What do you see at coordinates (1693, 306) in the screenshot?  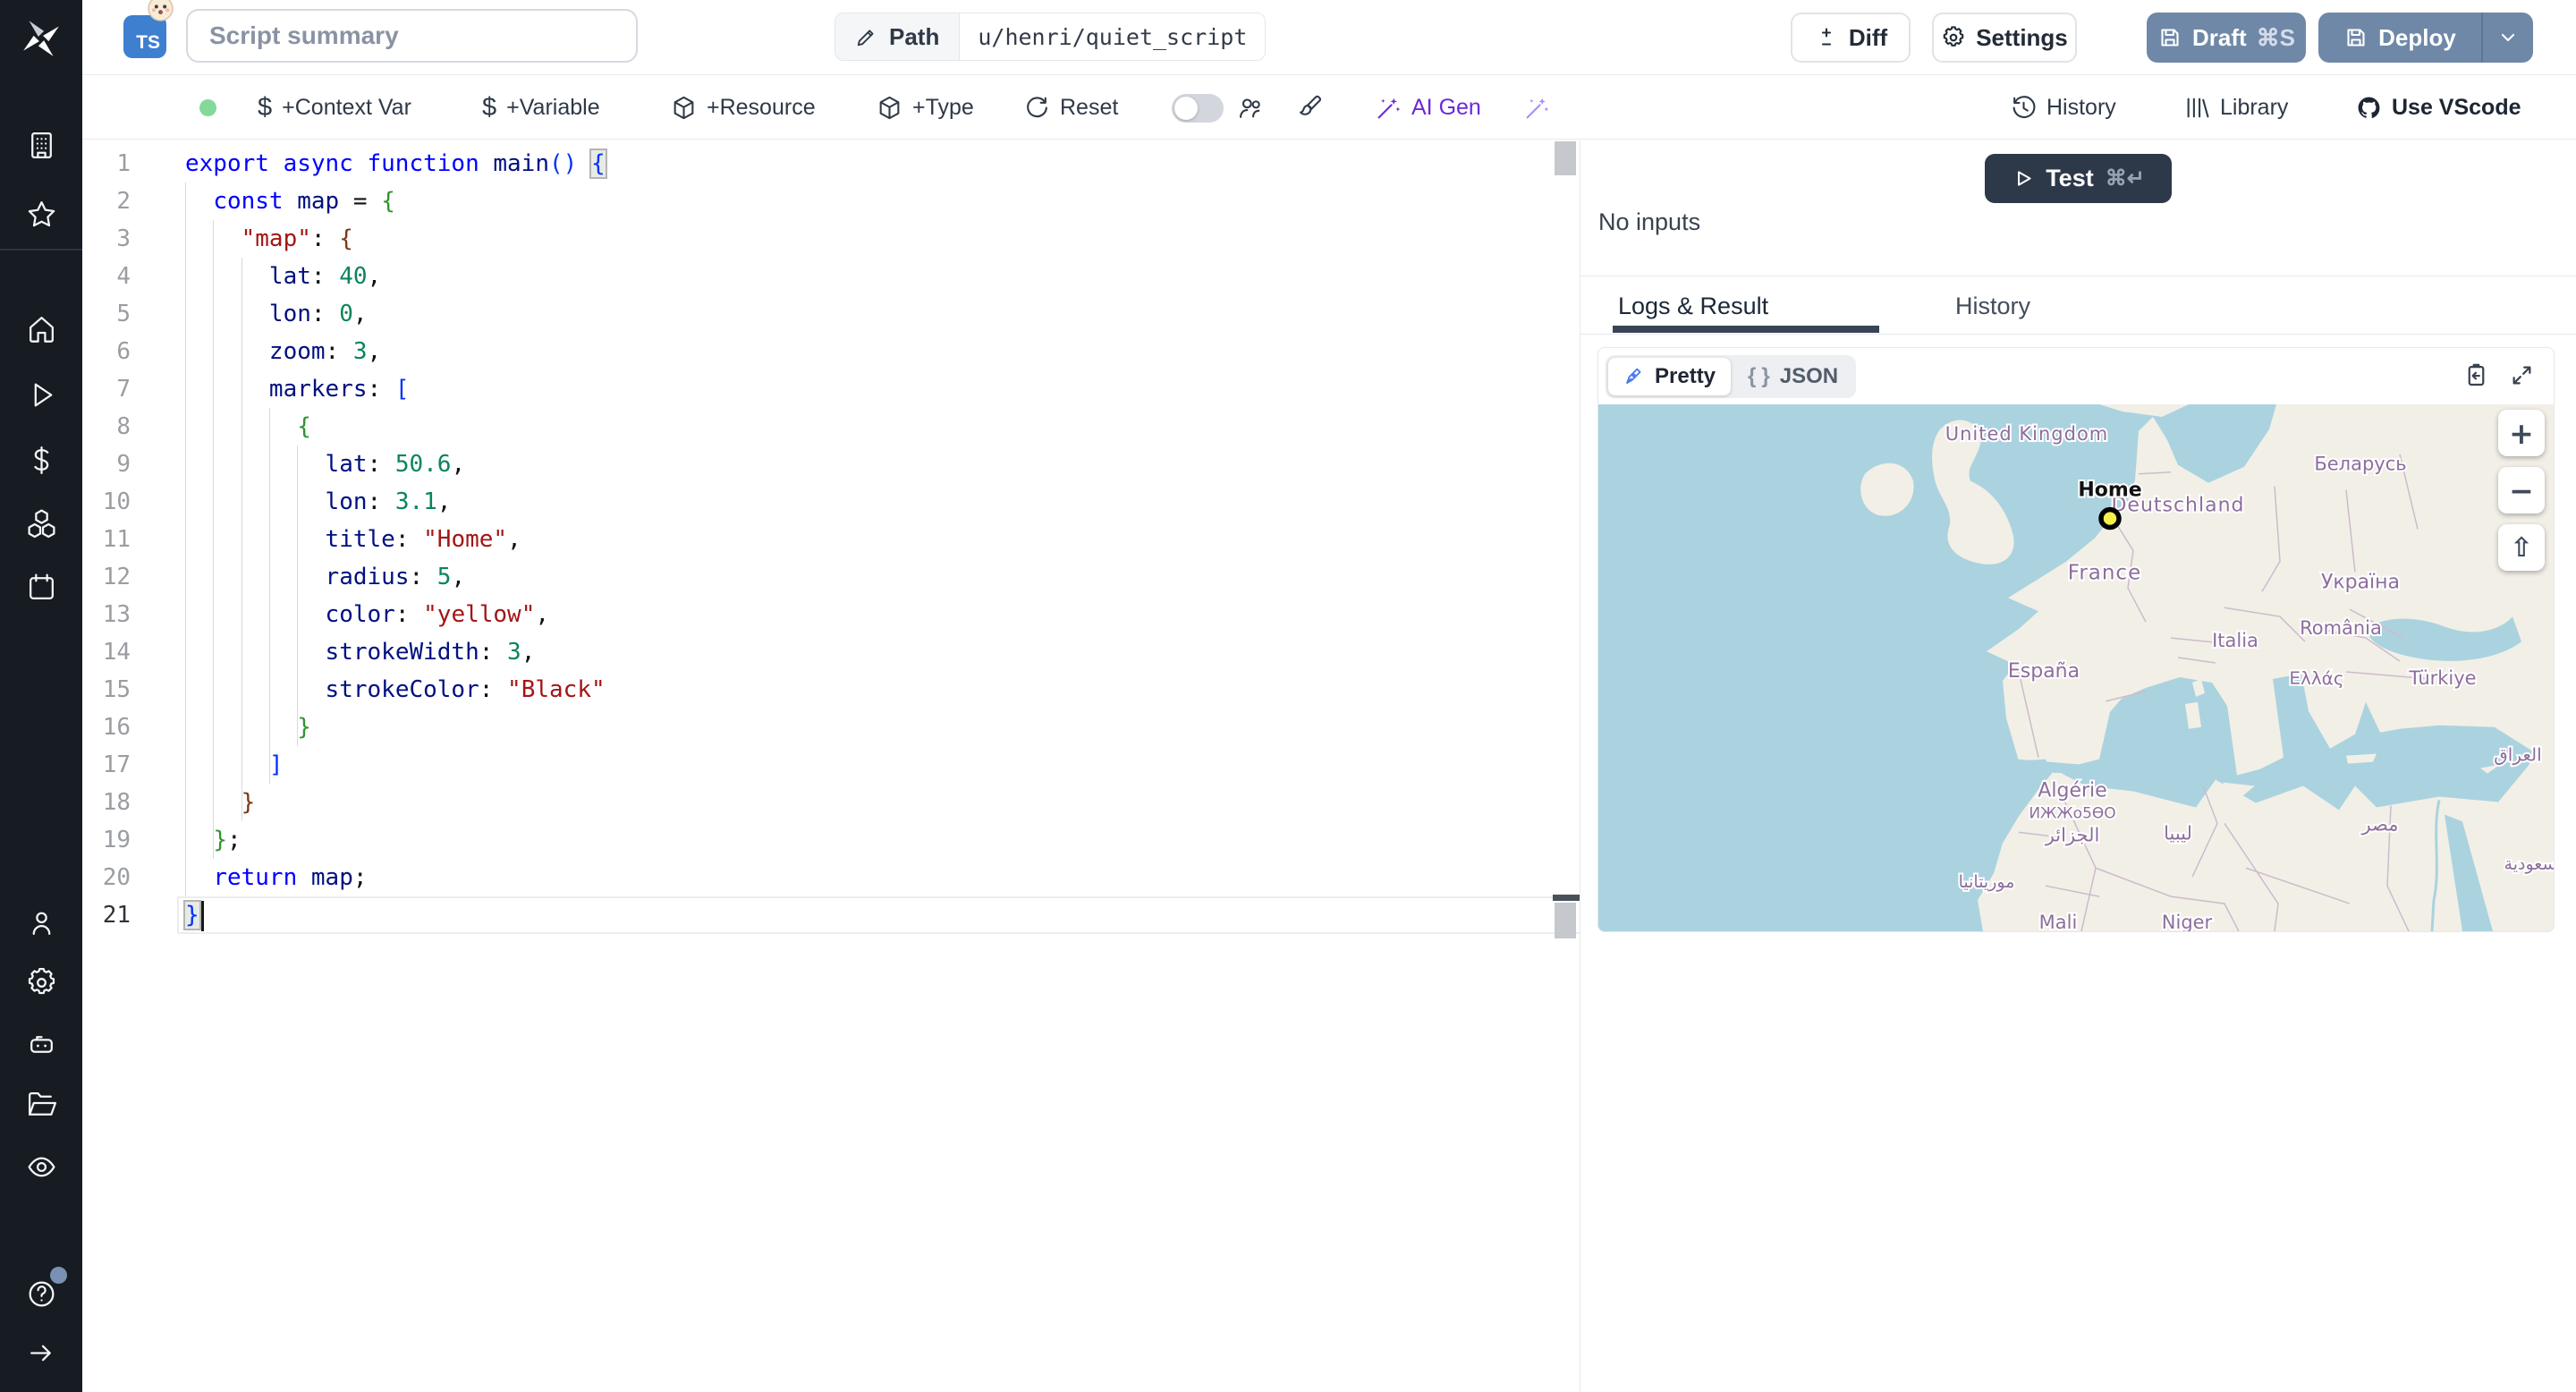 I see `tab-logs-result: Logs & Result` at bounding box center [1693, 306].